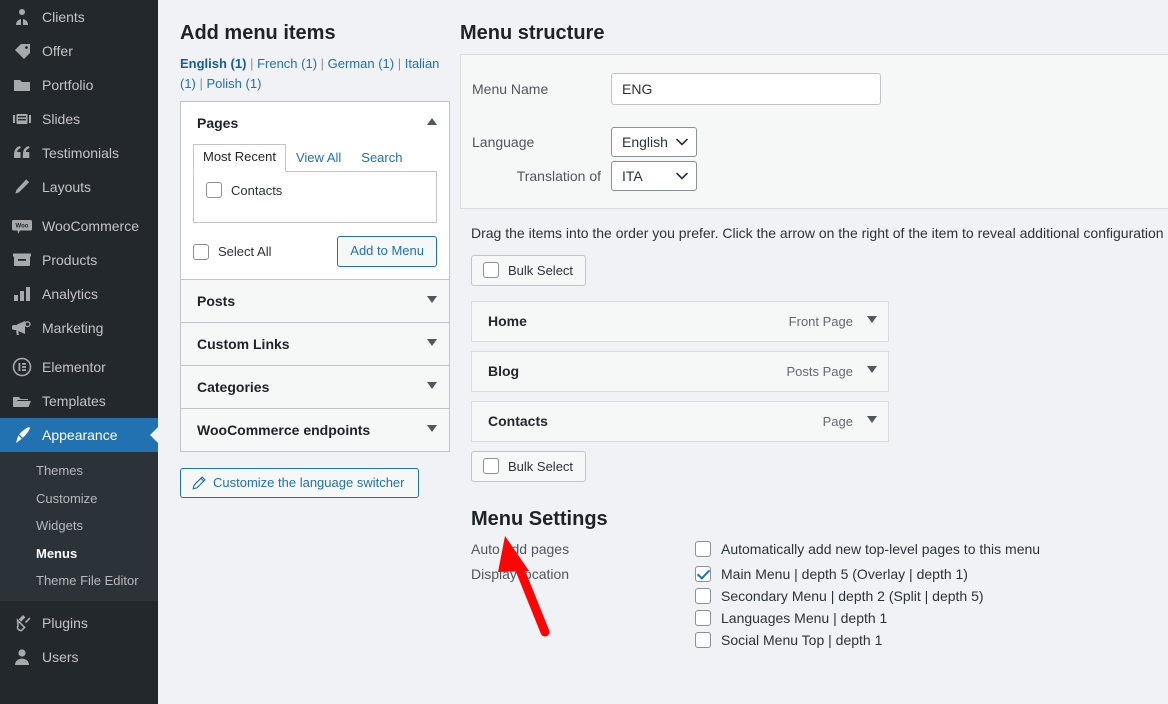  What do you see at coordinates (79, 51) in the screenshot?
I see `sidebar-item-offer: Offer` at bounding box center [79, 51].